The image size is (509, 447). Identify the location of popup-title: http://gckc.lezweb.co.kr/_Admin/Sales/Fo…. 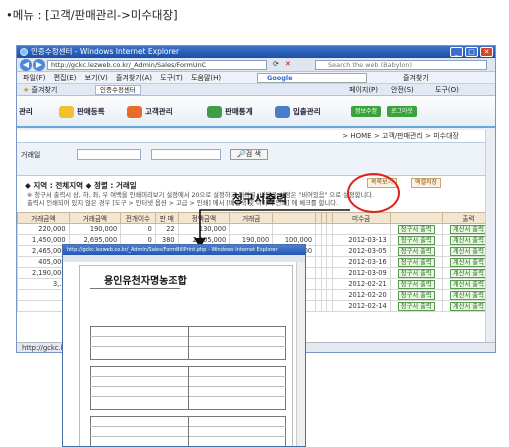
(184, 250).